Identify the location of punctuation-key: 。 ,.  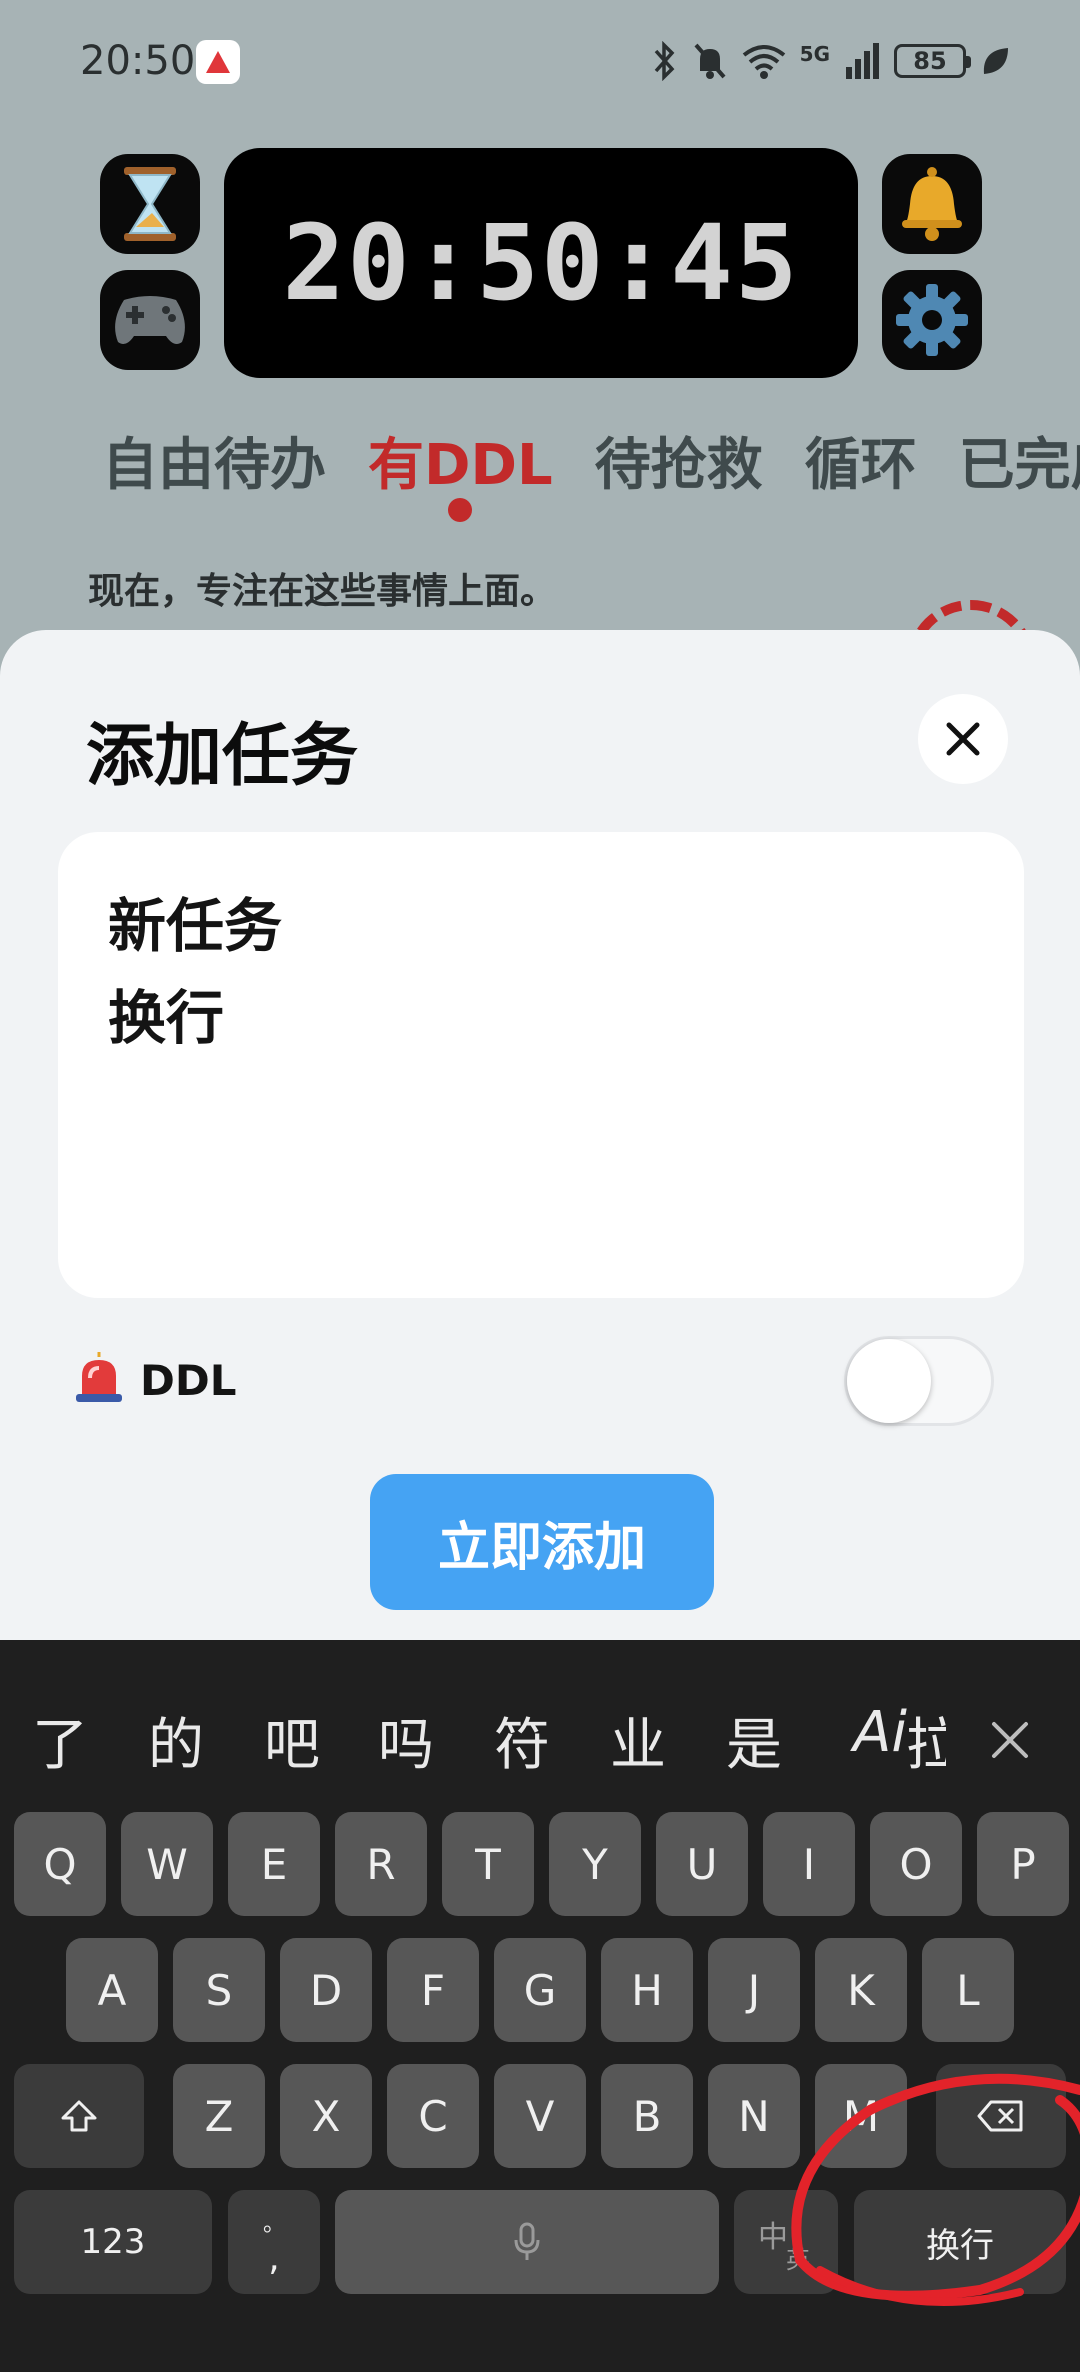
(274, 2242).